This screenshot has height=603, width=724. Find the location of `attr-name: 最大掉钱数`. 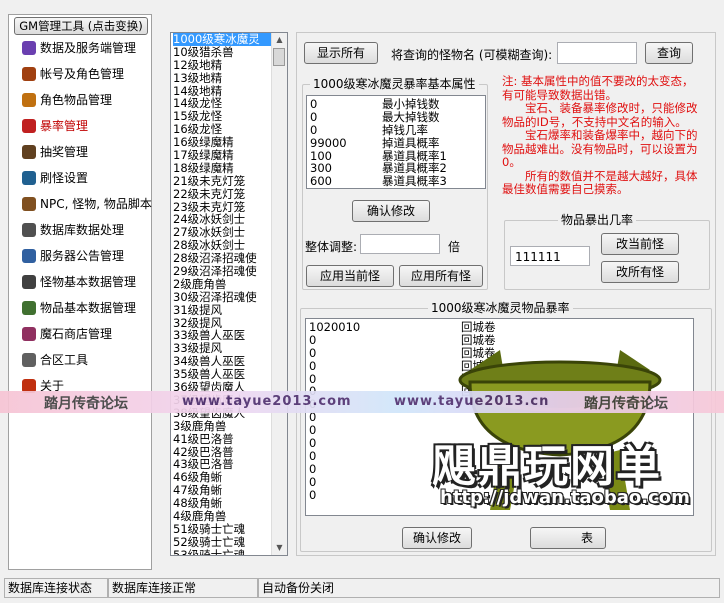

attr-name: 最大掉钱数 is located at coordinates (411, 116).